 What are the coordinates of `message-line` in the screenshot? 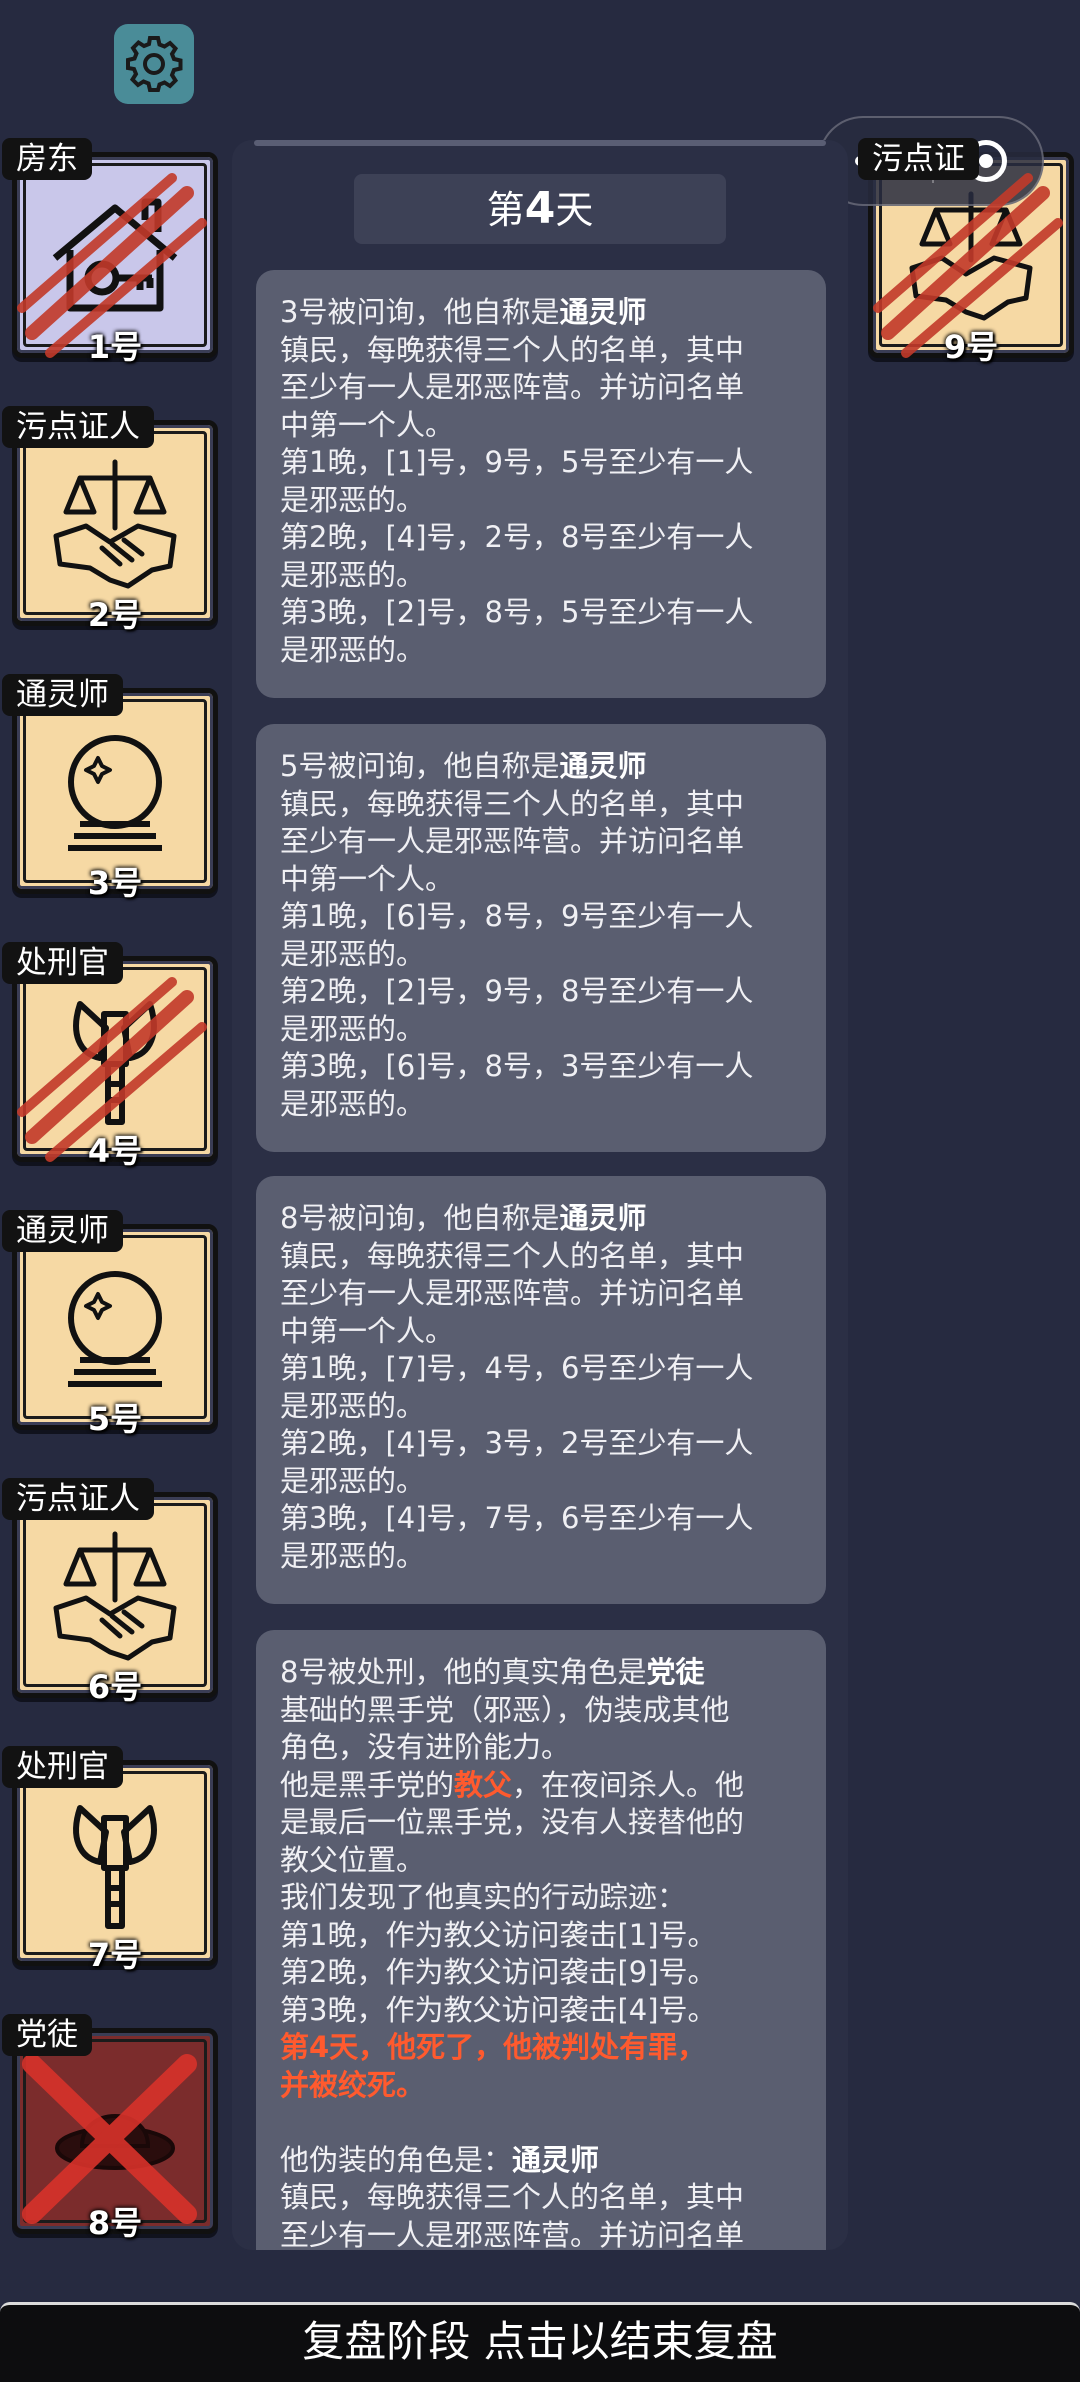 It's located at (541, 2123).